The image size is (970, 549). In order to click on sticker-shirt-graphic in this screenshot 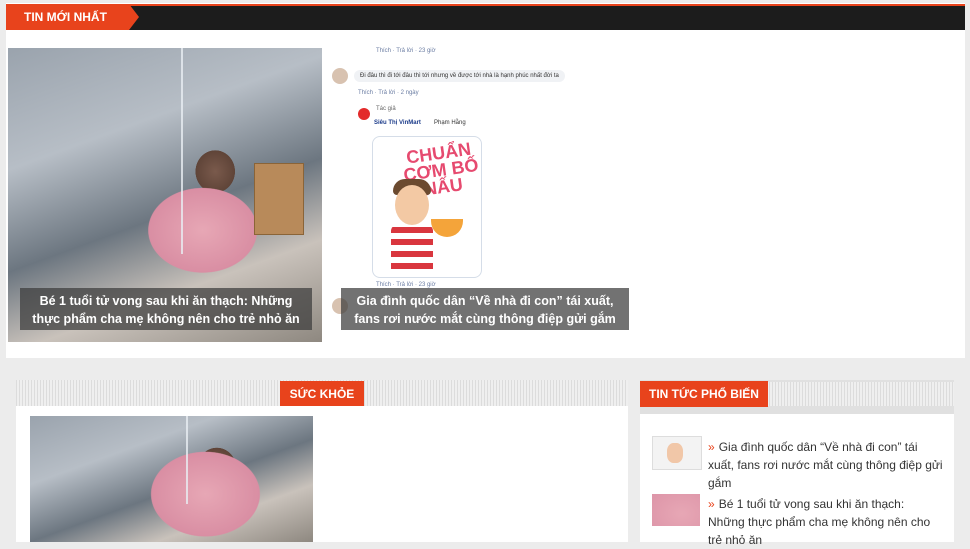, I will do `click(412, 247)`.